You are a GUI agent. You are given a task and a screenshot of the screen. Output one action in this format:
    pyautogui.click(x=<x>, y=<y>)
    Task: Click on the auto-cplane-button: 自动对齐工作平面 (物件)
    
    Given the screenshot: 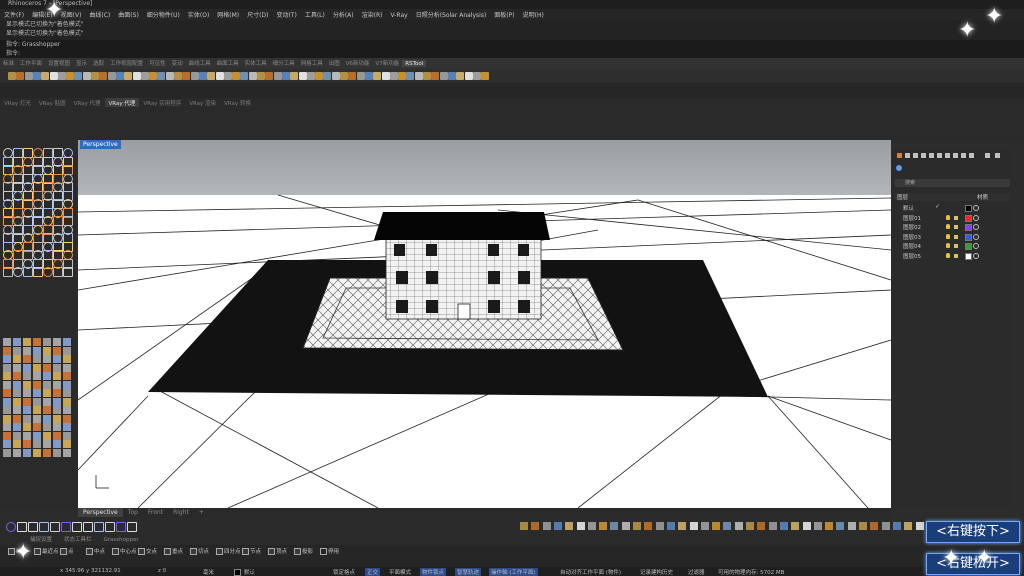 What is the action you would take?
    pyautogui.click(x=590, y=572)
    